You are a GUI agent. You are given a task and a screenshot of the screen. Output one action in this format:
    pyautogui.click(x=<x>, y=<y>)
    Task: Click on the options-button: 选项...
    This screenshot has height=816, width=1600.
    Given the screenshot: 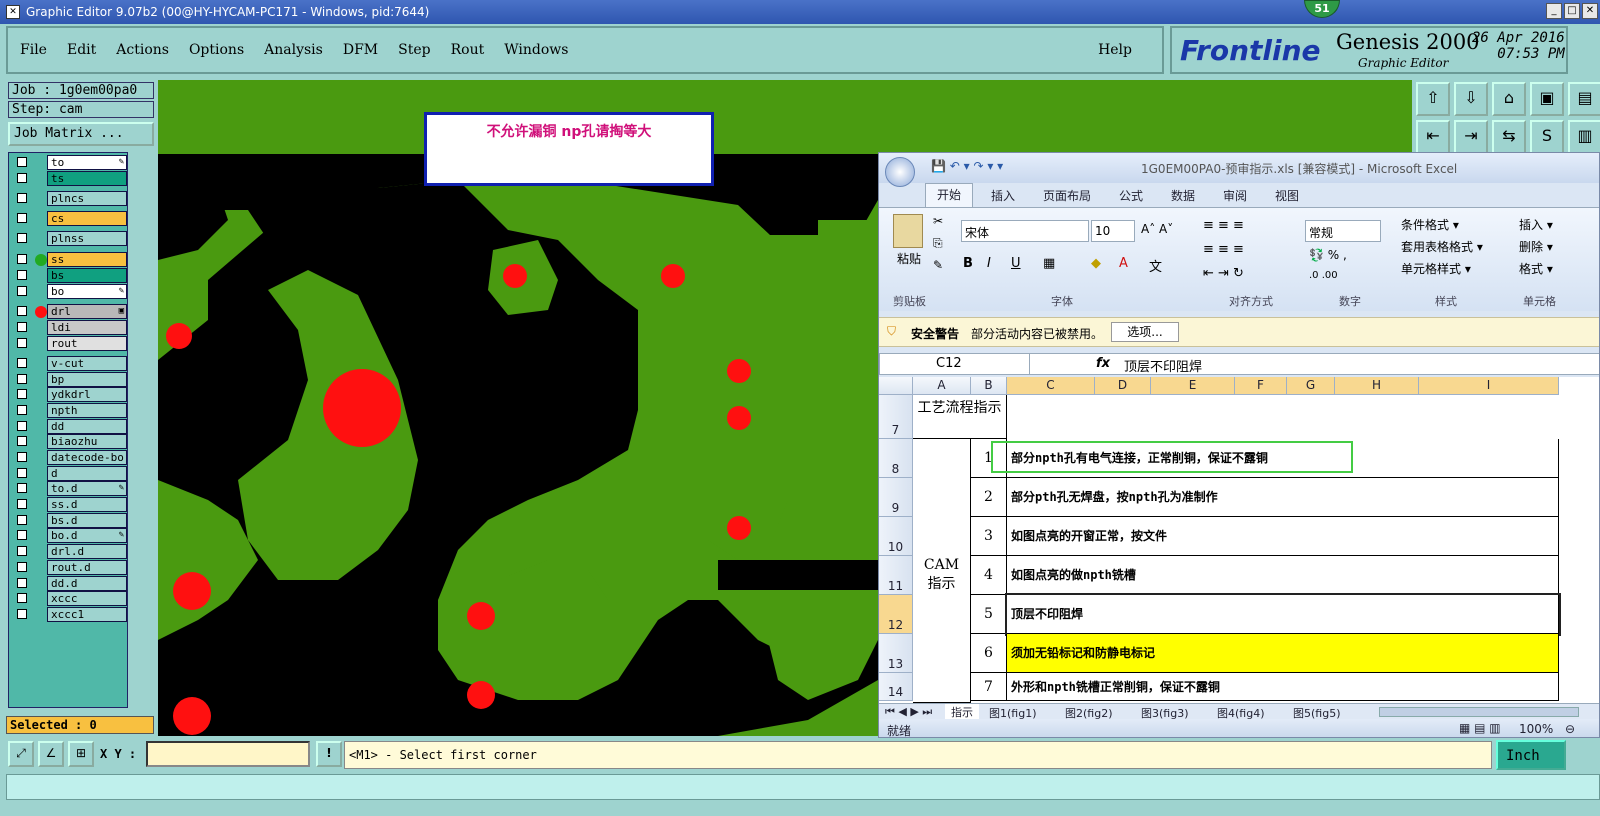 What is the action you would take?
    pyautogui.click(x=1145, y=332)
    